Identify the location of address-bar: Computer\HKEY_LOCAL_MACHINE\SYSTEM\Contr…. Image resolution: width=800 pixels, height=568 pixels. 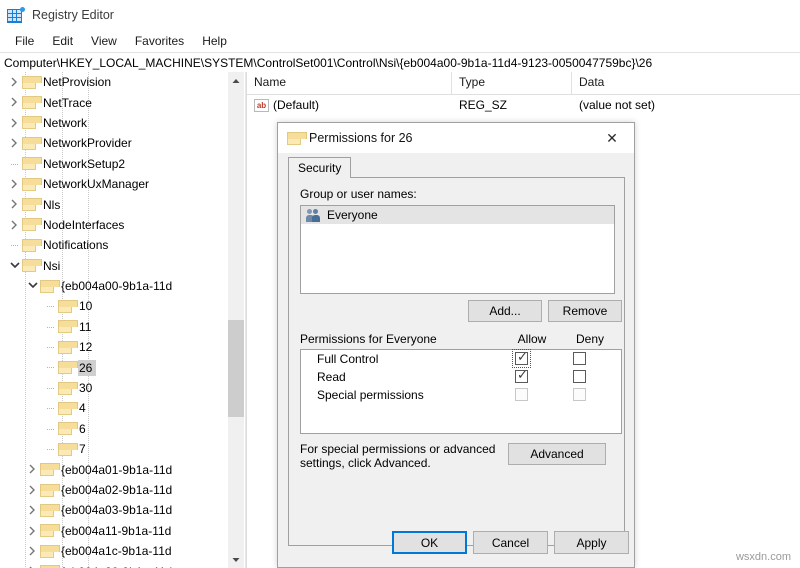
(400, 62).